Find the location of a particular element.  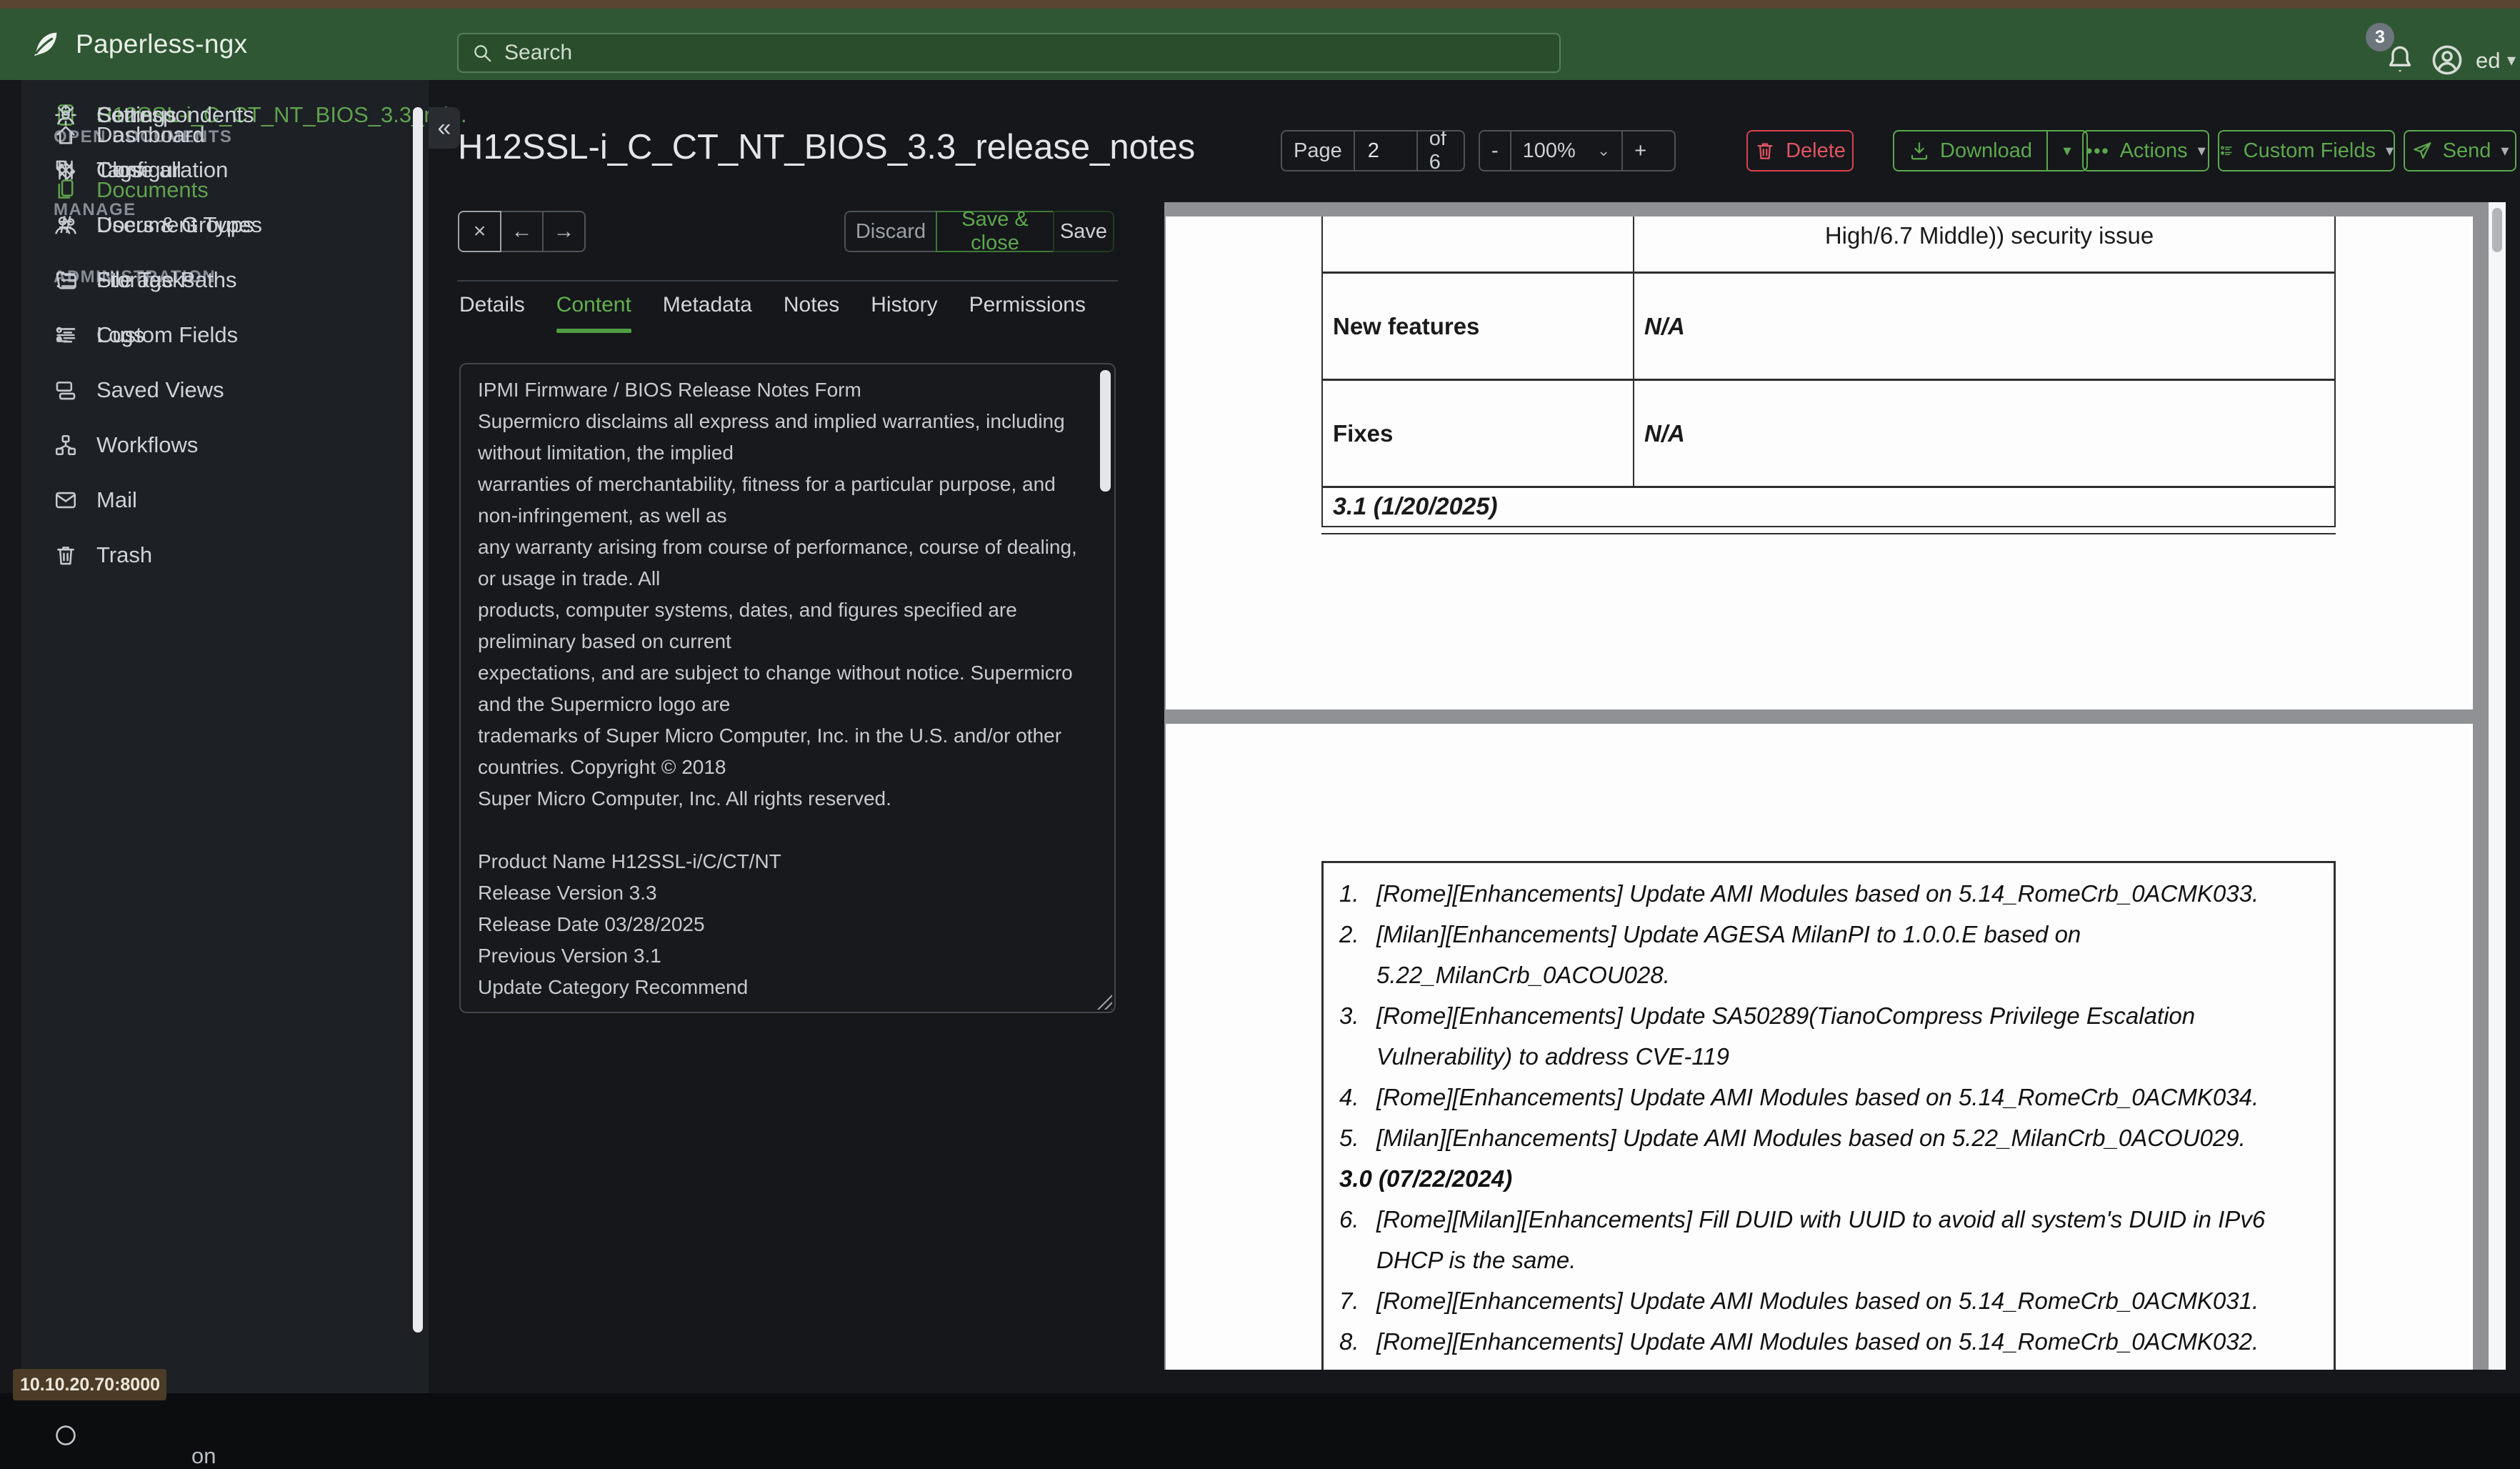

save-and-close-button: Save & close is located at coordinates (995, 231).